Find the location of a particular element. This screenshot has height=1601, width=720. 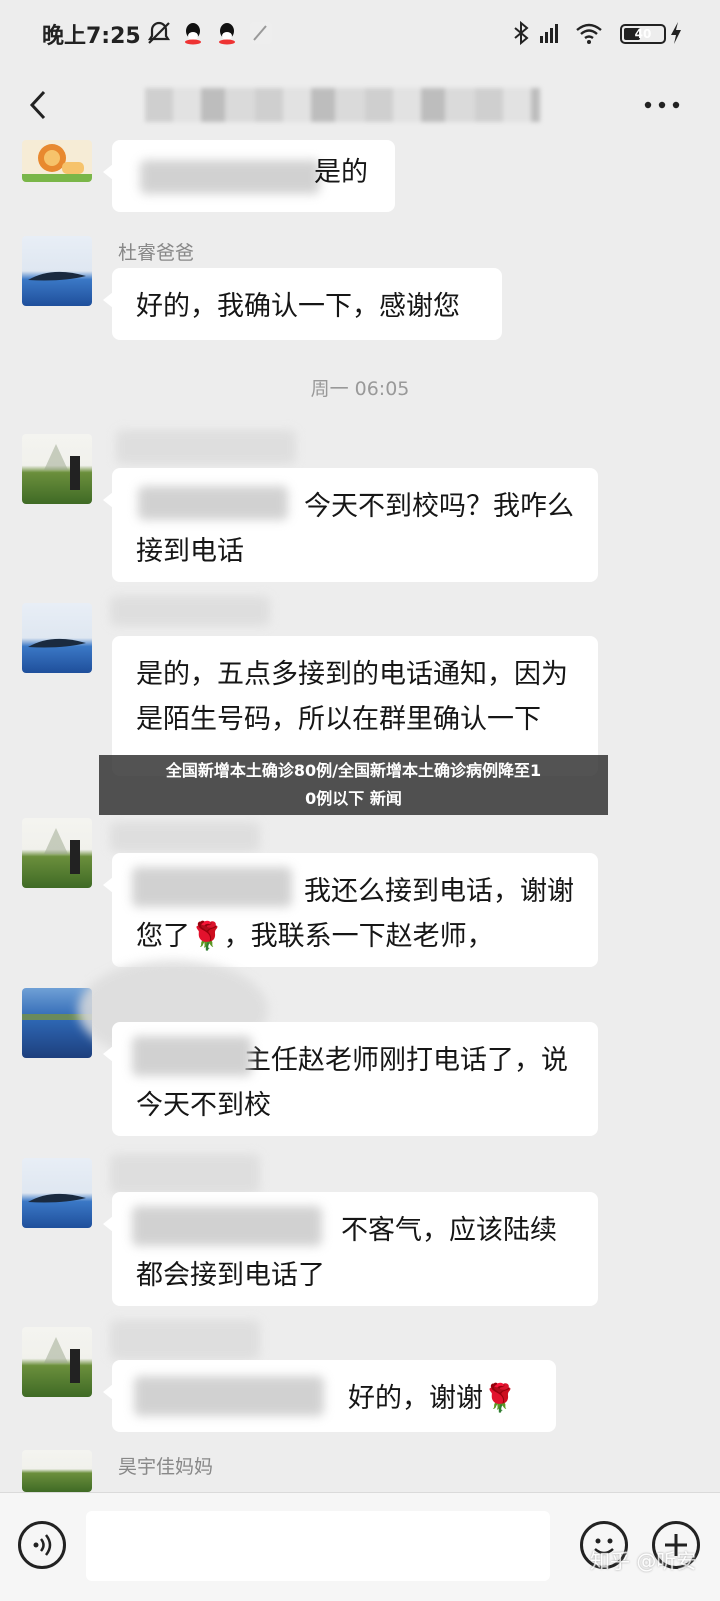

message-text: 好的，谢谢🌹 is located at coordinates (432, 1398).